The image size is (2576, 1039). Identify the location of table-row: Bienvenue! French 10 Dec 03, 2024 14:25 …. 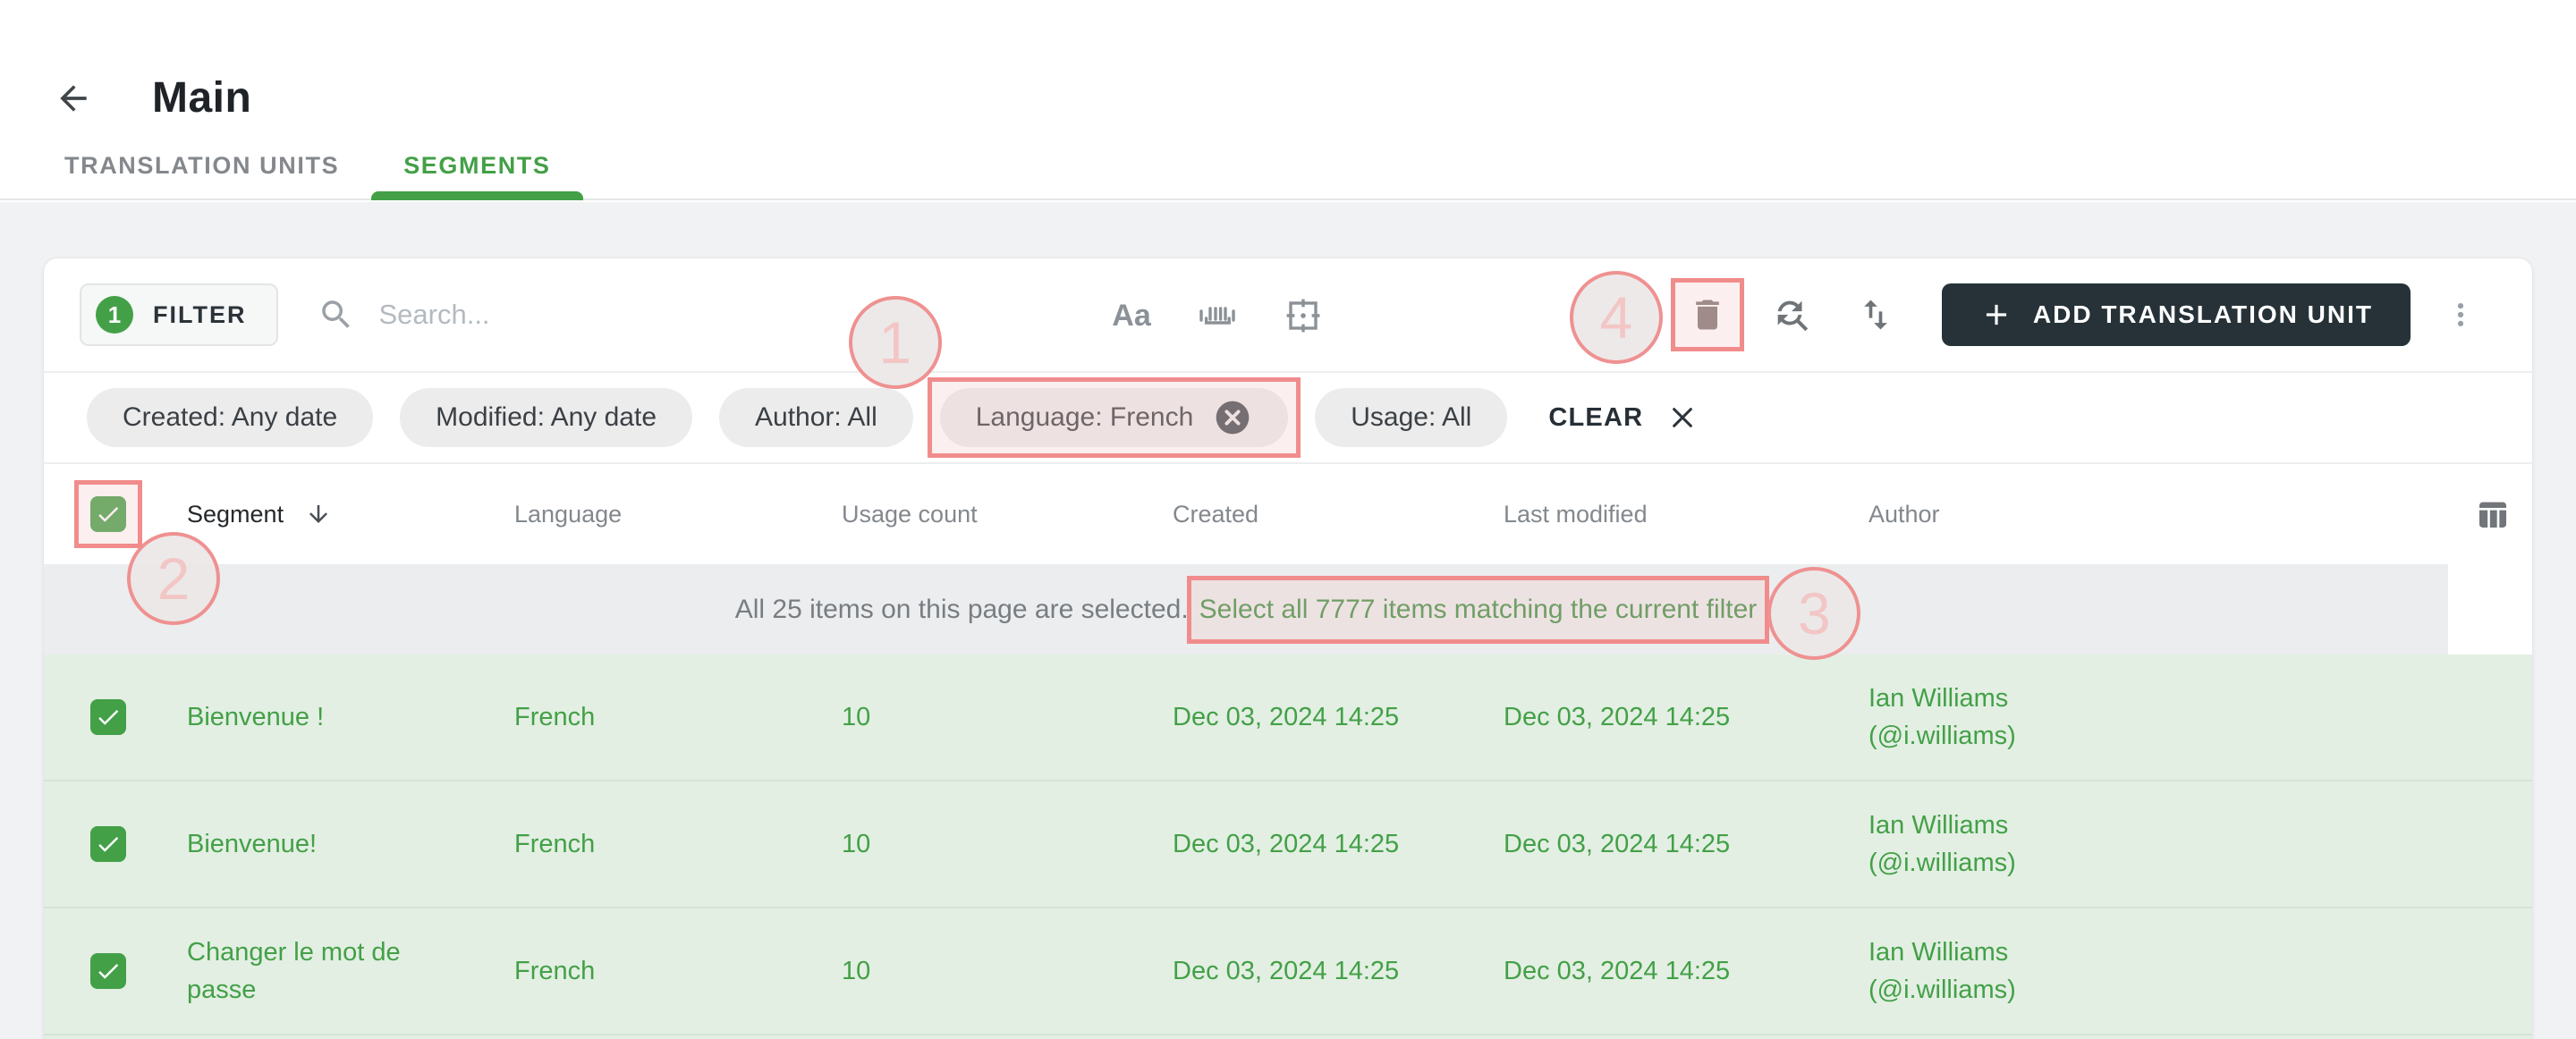
(1288, 844).